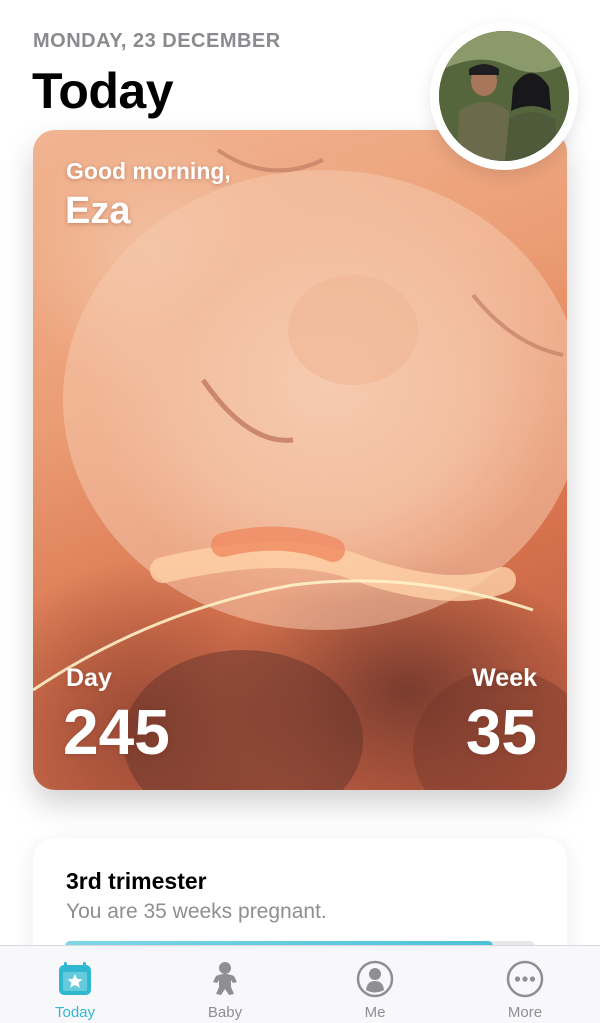 The width and height of the screenshot is (600, 1023). I want to click on tab-label-me: Me, so click(375, 1012).